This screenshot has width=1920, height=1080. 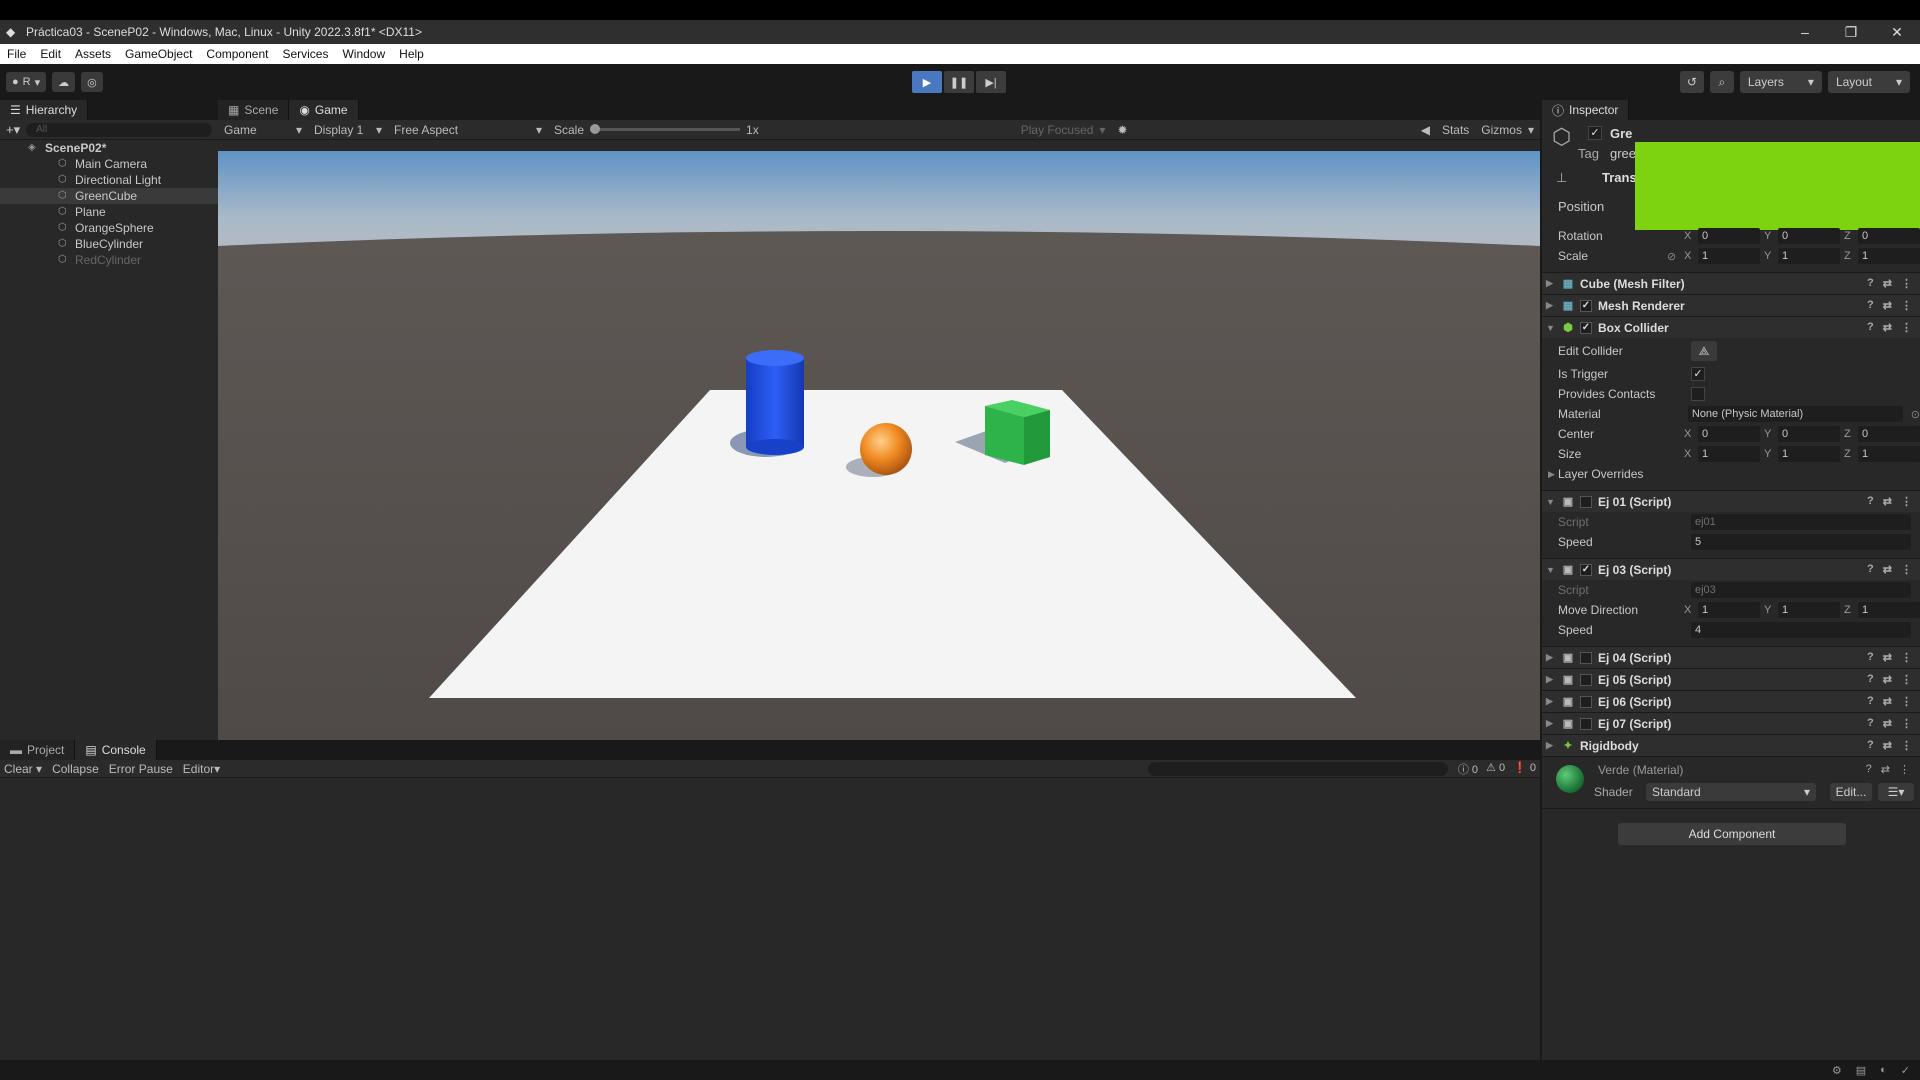 What do you see at coordinates (1731, 657) in the screenshot?
I see `ej04-script-header: ▶ ▣ Ej 04 (Script)? ⇄ ⋮` at bounding box center [1731, 657].